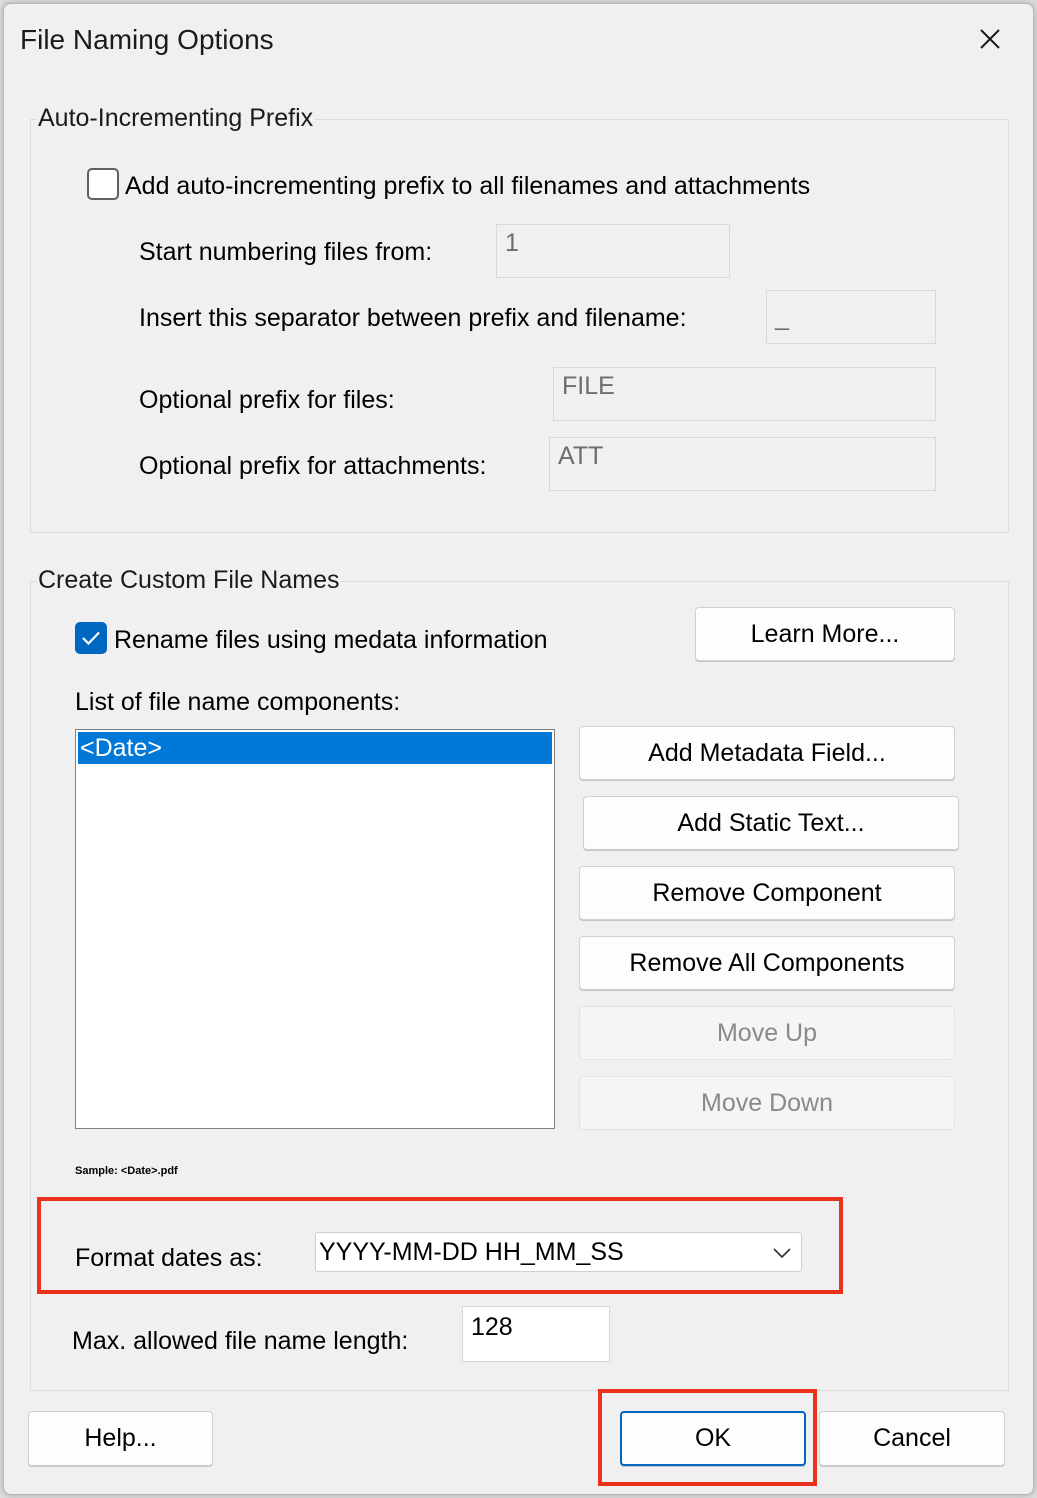 The width and height of the screenshot is (1037, 1498). I want to click on attachment-prefix-field: ATT, so click(742, 464).